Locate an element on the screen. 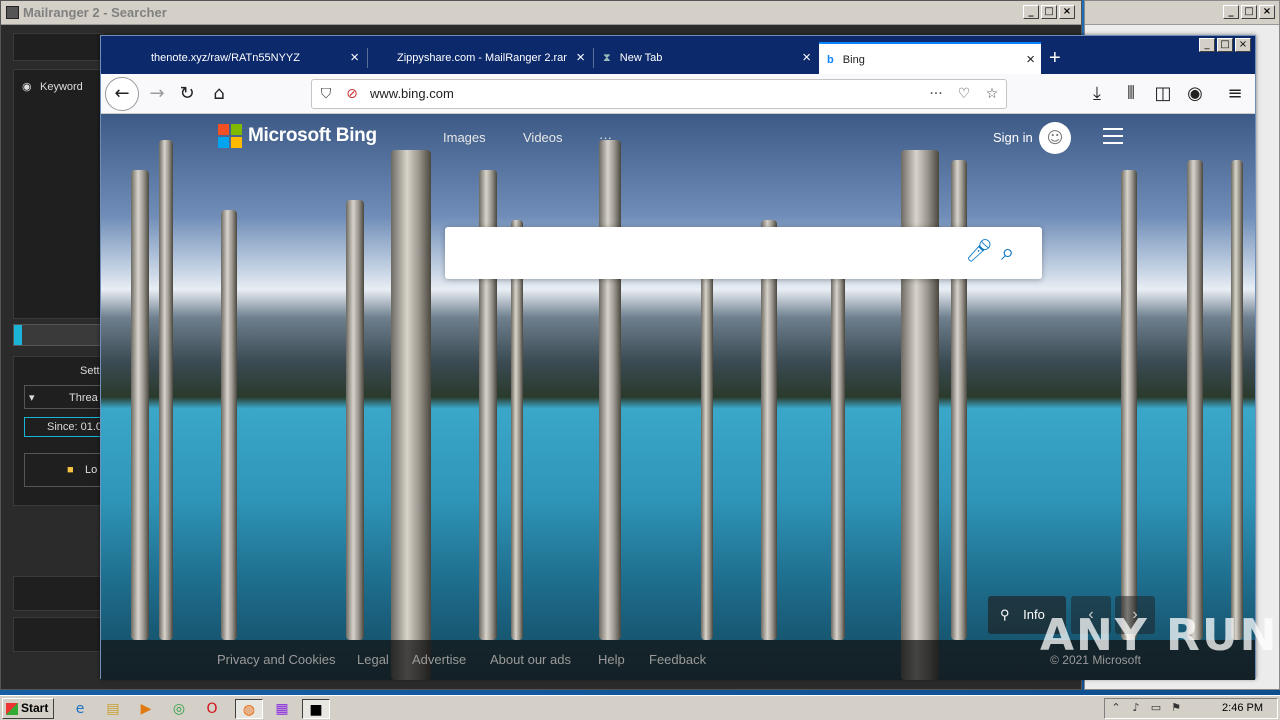 The height and width of the screenshot is (720, 1280). menu-icon: ≡ is located at coordinates (1235, 94).